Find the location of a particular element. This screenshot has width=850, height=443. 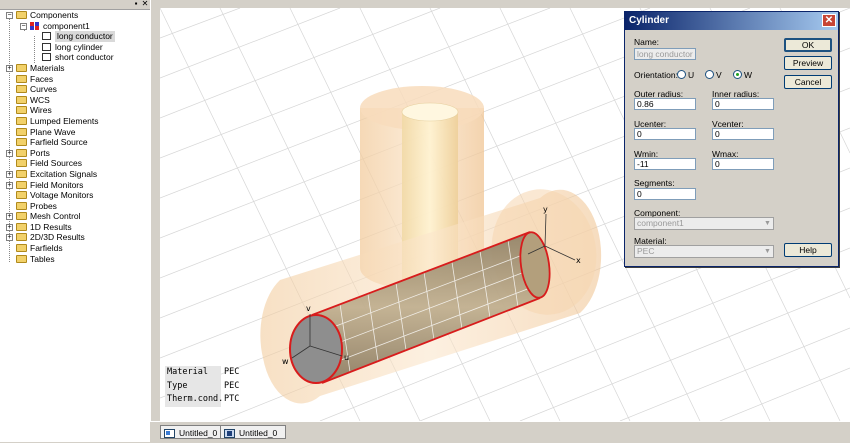

preview-button: Preview is located at coordinates (808, 63).